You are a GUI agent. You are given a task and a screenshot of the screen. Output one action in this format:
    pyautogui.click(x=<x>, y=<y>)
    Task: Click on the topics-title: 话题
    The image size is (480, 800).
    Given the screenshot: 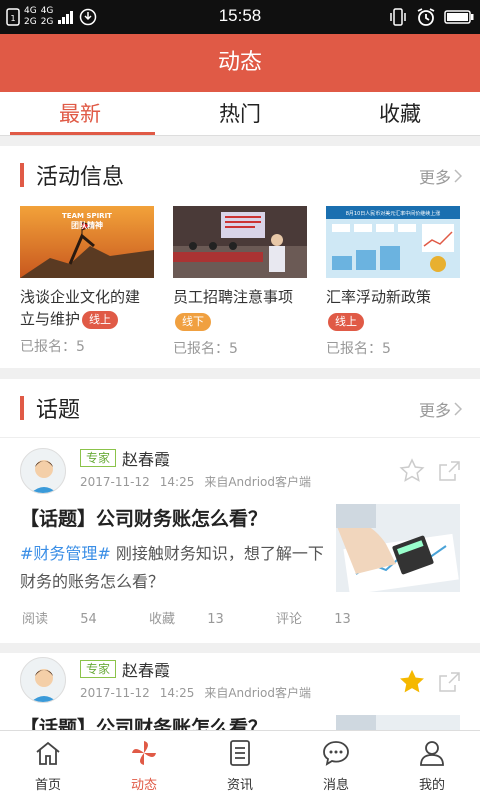 What is the action you would take?
    pyautogui.click(x=58, y=410)
    